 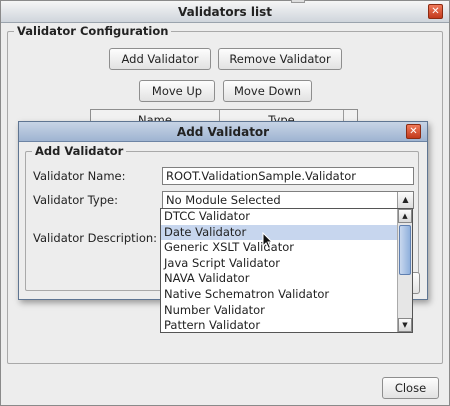 What do you see at coordinates (279, 326) in the screenshot?
I see `option-pattern-validator: Pattern Validator` at bounding box center [279, 326].